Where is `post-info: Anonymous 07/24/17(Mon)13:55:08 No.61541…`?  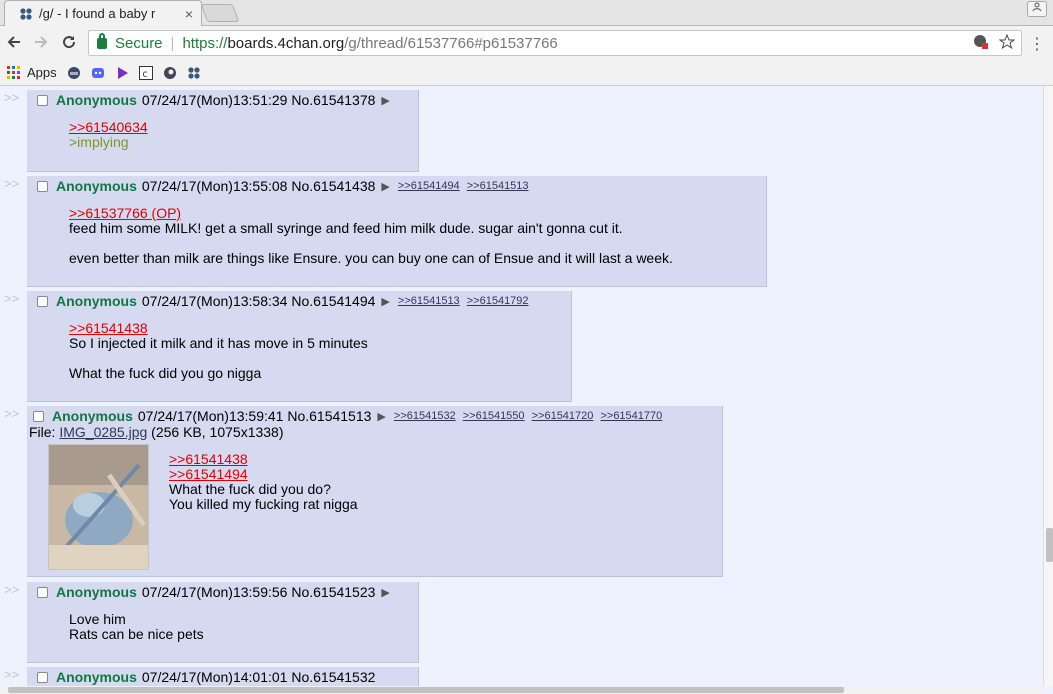 post-info: Anonymous 07/24/17(Mon)13:55:08 No.61541… is located at coordinates (396, 186).